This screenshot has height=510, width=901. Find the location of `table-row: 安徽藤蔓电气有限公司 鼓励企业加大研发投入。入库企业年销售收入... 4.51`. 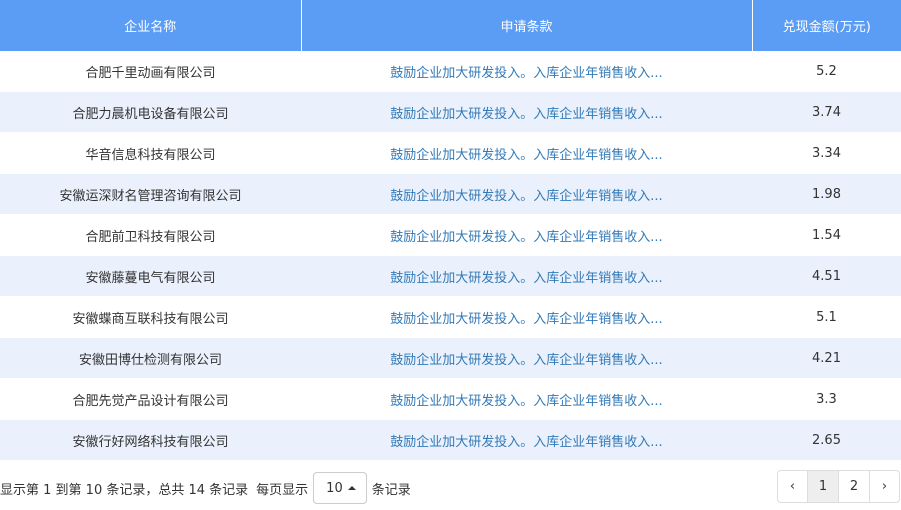

table-row: 安徽藤蔓电气有限公司 鼓励企业加大研发投入。入库企业年销售收入... 4.51 is located at coordinates (450, 276).